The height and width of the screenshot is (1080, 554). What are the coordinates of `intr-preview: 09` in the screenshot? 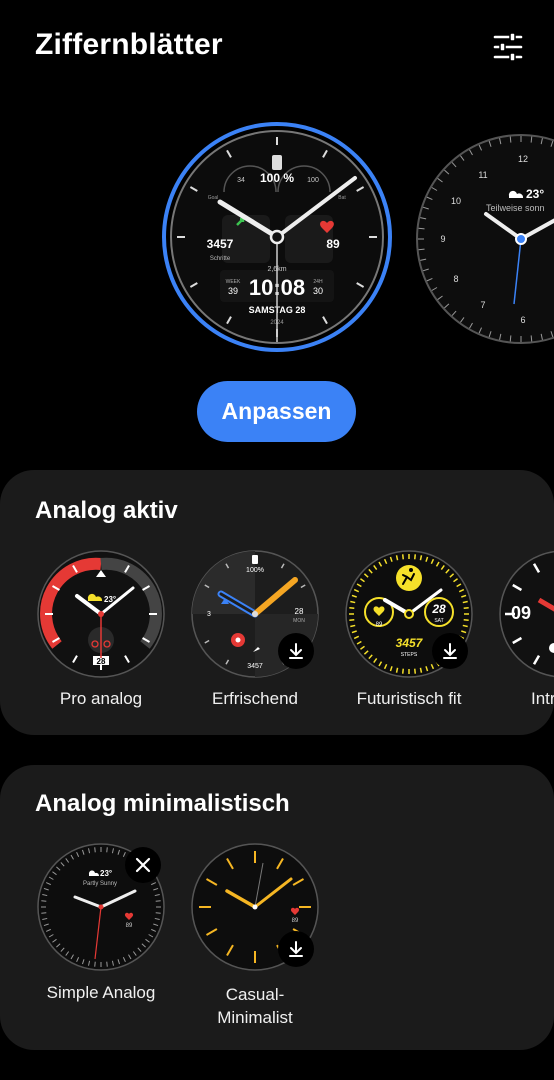 It's located at (526, 614).